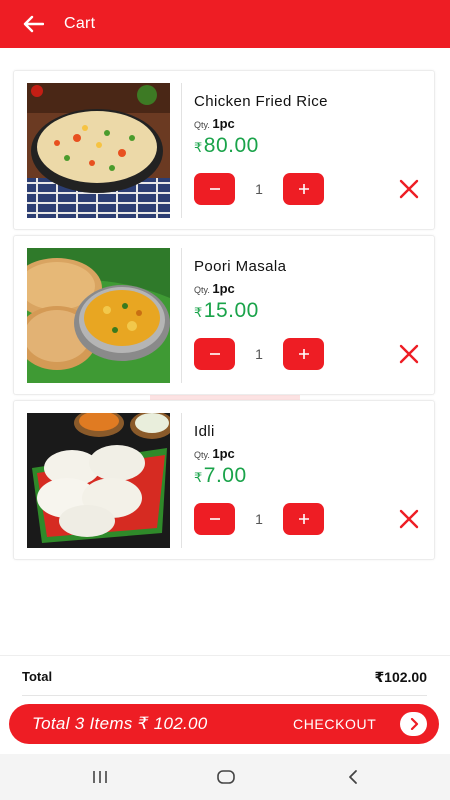 This screenshot has width=450, height=800. Describe the element at coordinates (224, 695) in the screenshot. I see `divider` at that location.